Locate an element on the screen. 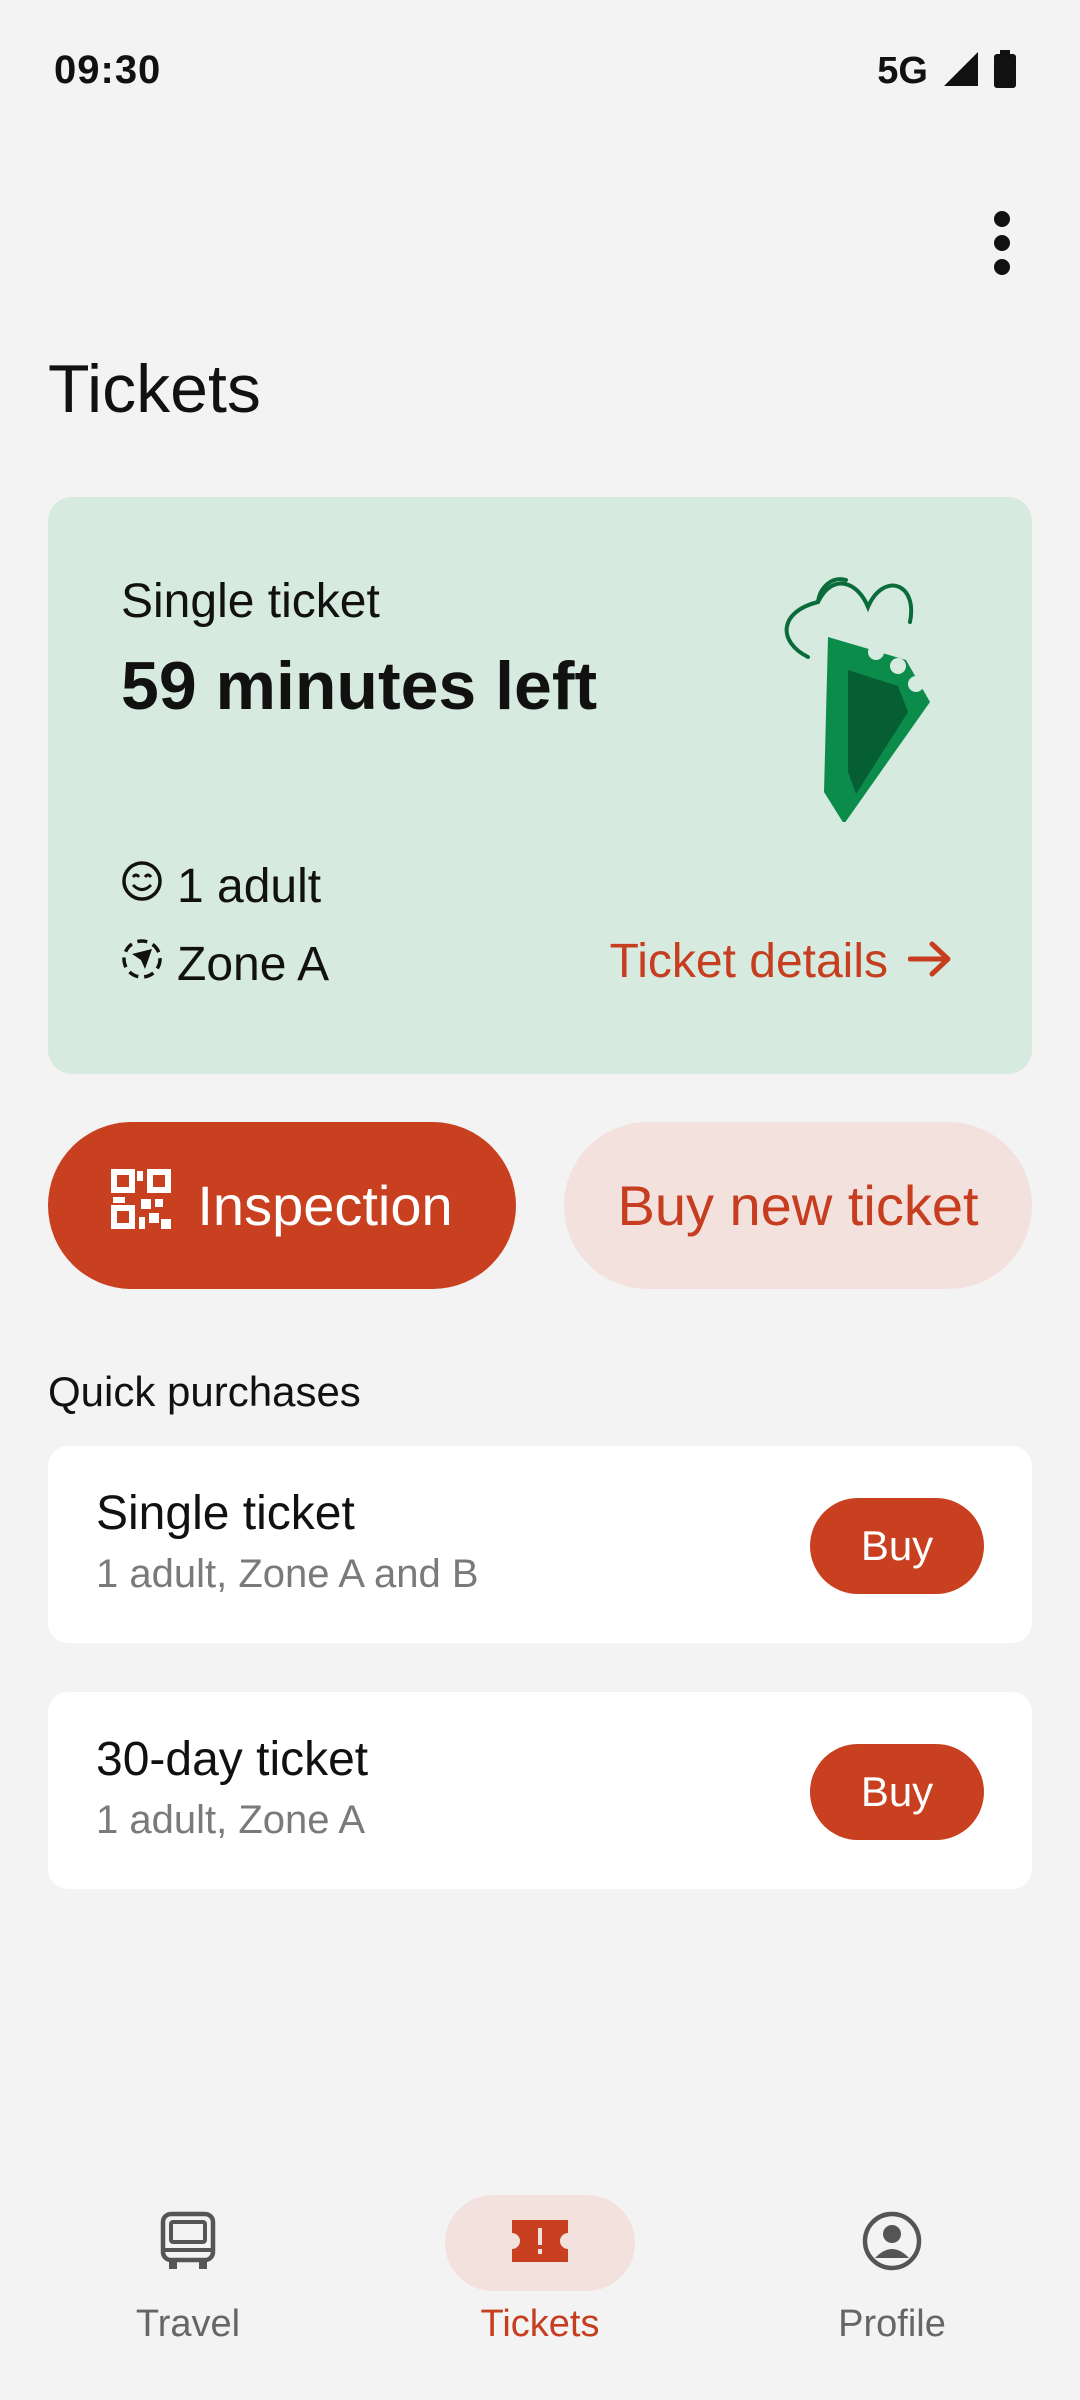 The image size is (1080, 2400). page-title: Tickets is located at coordinates (154, 389).